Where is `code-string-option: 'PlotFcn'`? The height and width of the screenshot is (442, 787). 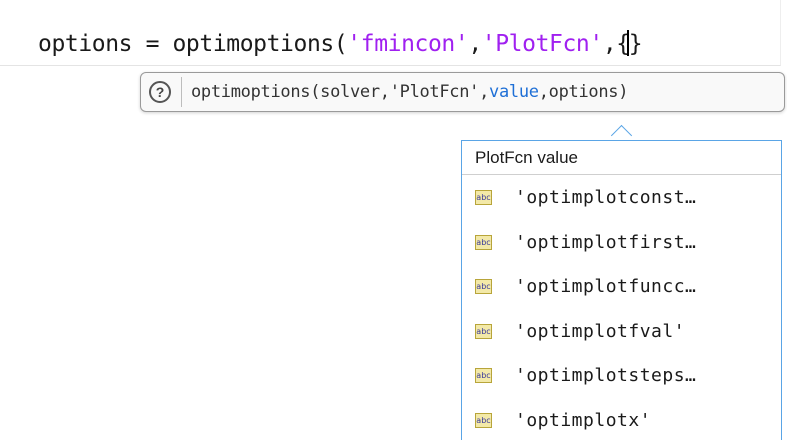 code-string-option: 'PlotFcn' is located at coordinates (542, 44).